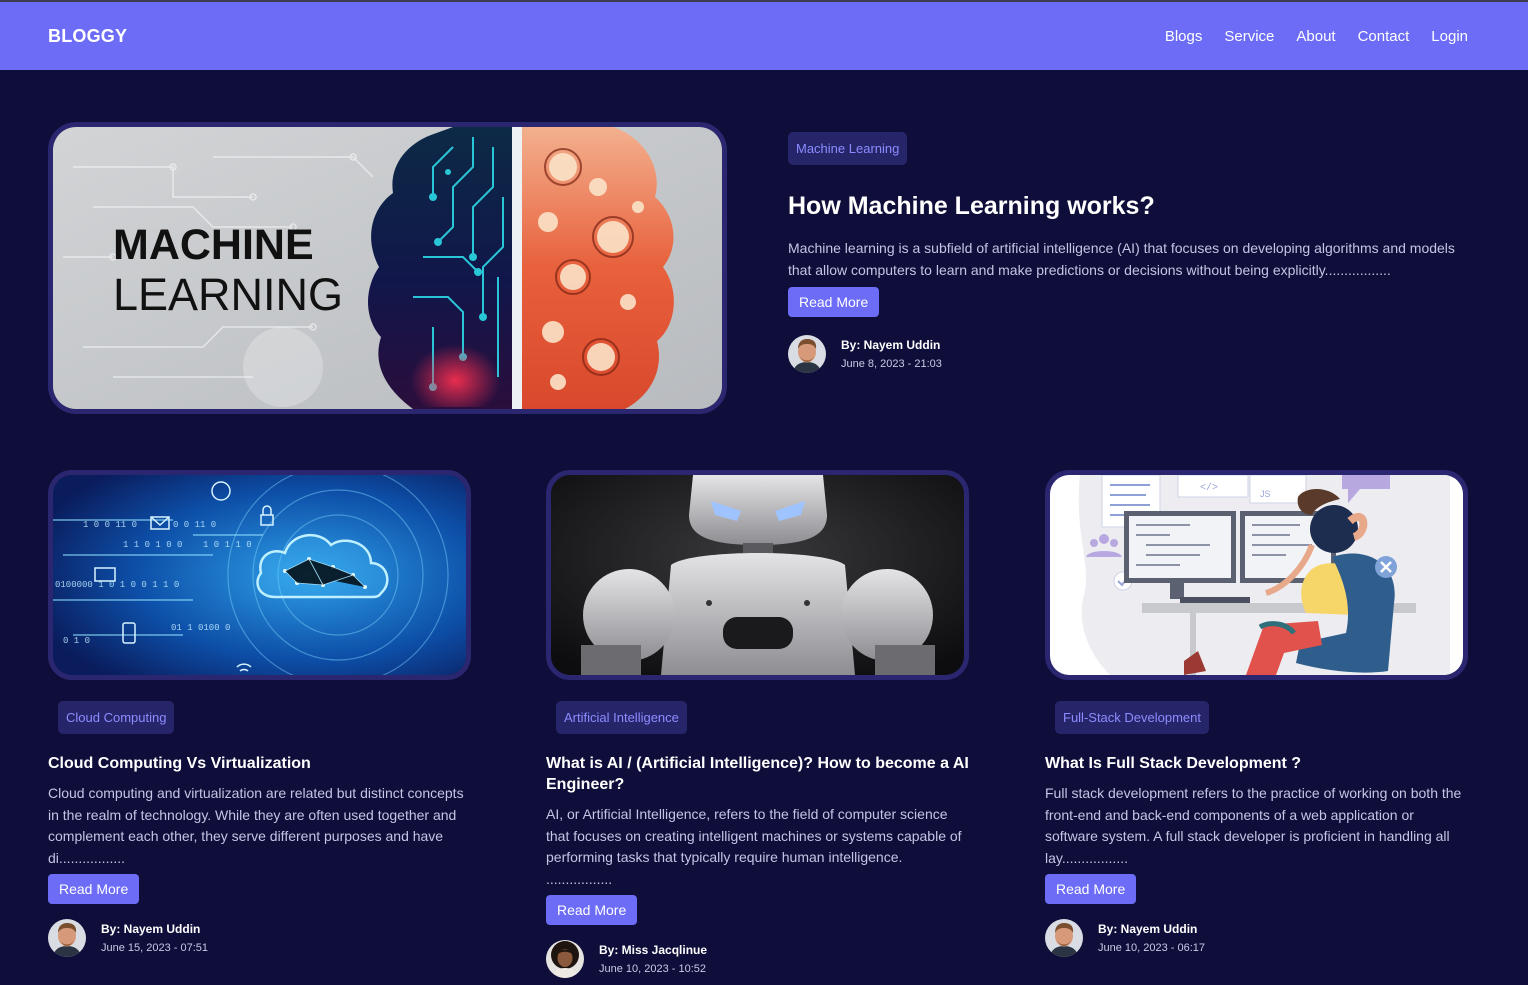 This screenshot has height=985, width=1528. I want to click on binary-text-5: 0 0 11 0, so click(194, 525).